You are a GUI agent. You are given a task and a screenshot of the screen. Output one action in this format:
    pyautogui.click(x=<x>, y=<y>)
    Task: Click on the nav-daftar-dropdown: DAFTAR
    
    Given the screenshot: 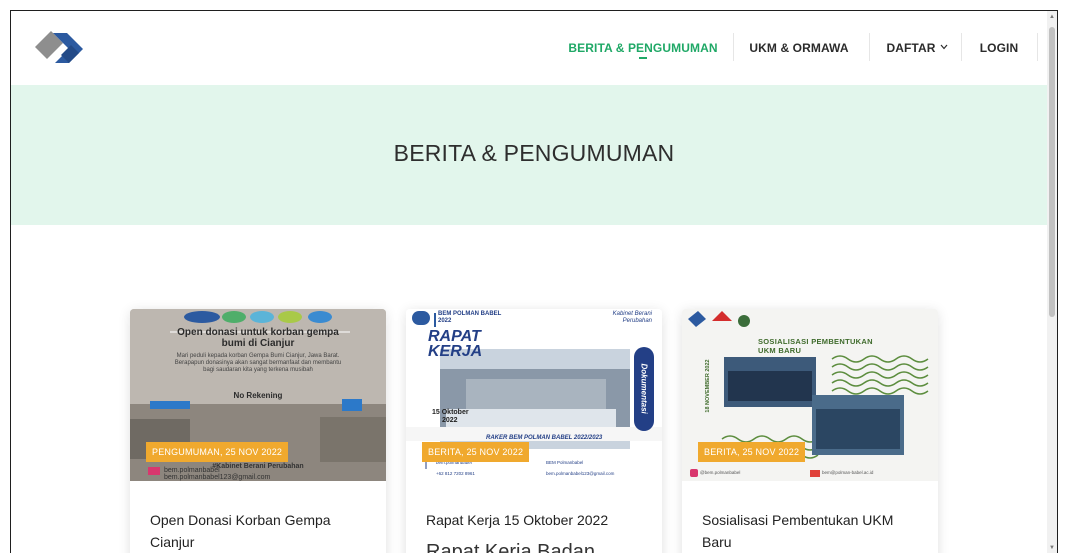 What is the action you would take?
    pyautogui.click(x=917, y=48)
    